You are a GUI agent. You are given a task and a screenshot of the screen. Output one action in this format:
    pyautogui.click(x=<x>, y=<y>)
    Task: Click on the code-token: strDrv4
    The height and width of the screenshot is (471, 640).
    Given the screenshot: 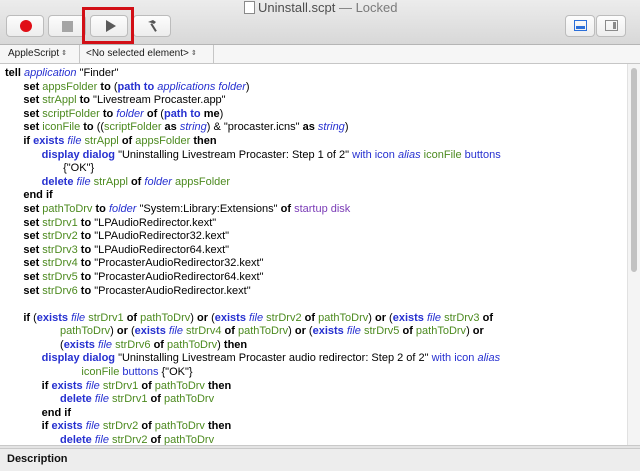 What is the action you would take?
    pyautogui.click(x=204, y=331)
    